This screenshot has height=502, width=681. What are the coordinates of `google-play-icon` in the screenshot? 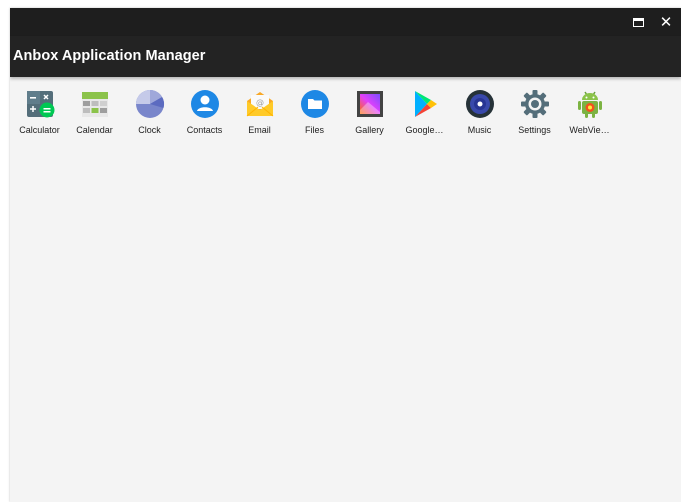 It's located at (425, 104).